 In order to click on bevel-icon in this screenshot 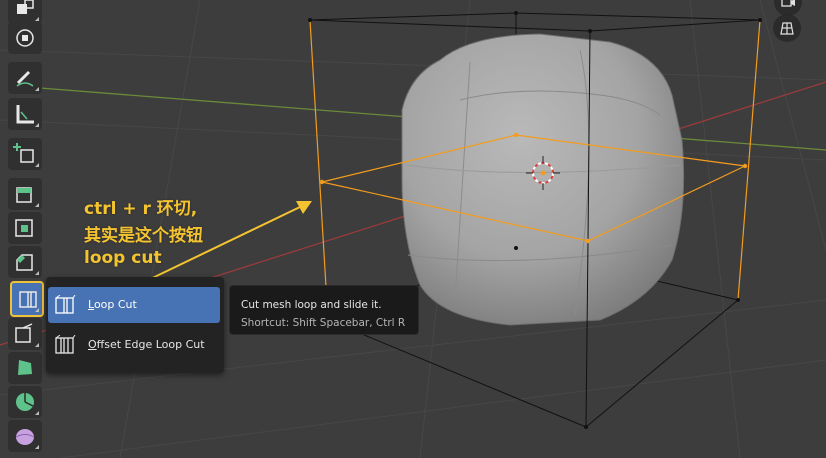, I will do `click(24, 262)`.